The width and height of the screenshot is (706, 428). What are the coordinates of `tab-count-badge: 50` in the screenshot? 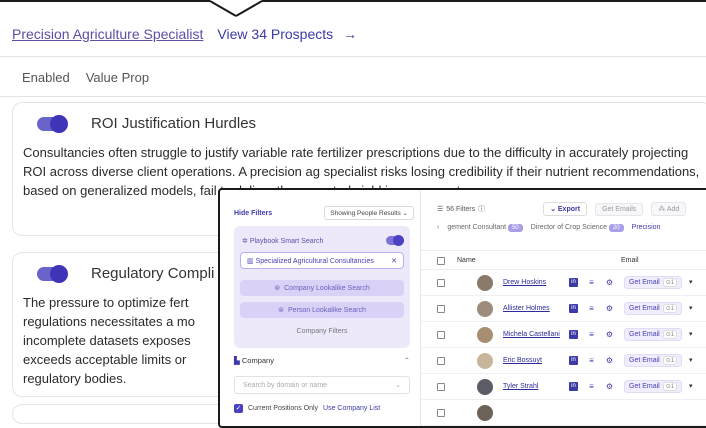 It's located at (515, 228).